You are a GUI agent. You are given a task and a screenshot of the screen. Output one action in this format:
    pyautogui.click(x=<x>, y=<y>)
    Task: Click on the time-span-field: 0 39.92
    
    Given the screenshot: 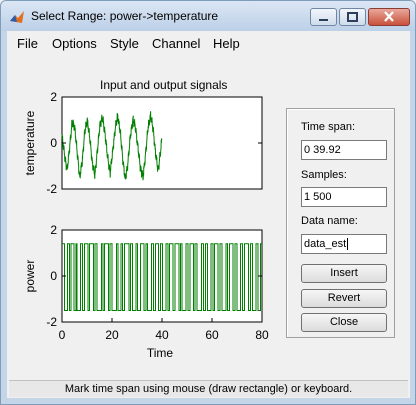 What is the action you would take?
    pyautogui.click(x=344, y=150)
    